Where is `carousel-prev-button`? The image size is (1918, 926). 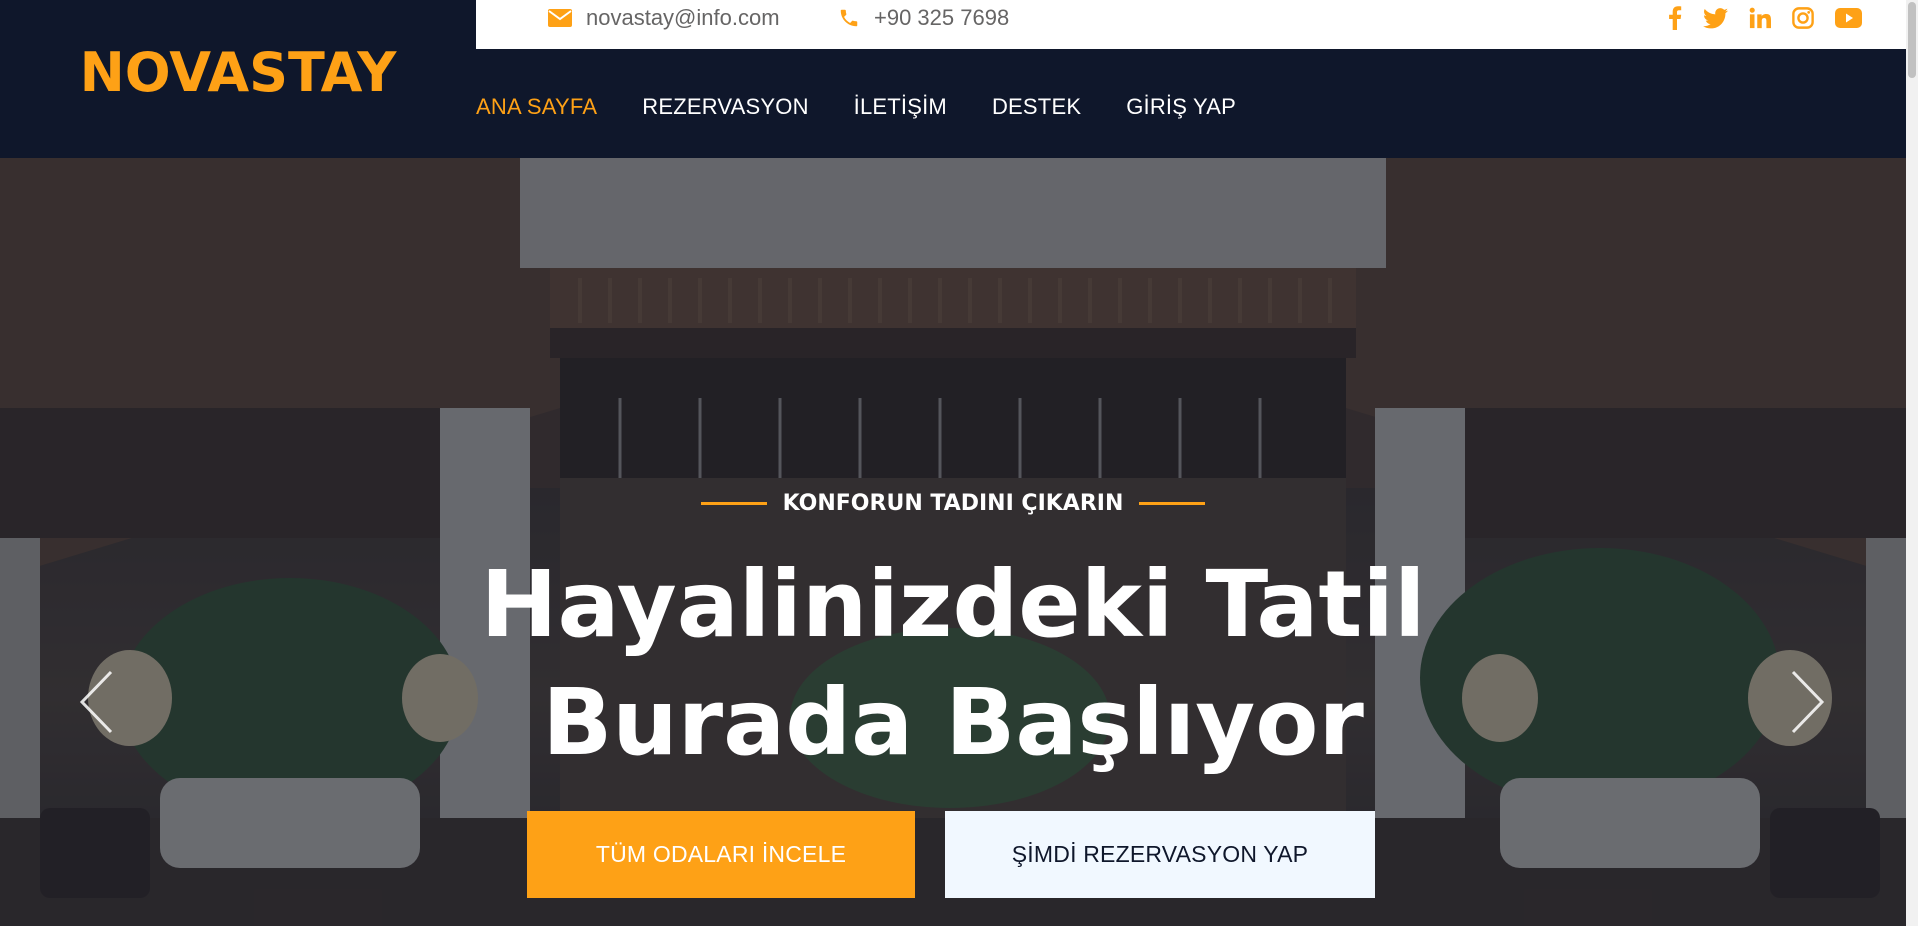
carousel-prev-button is located at coordinates (96, 702).